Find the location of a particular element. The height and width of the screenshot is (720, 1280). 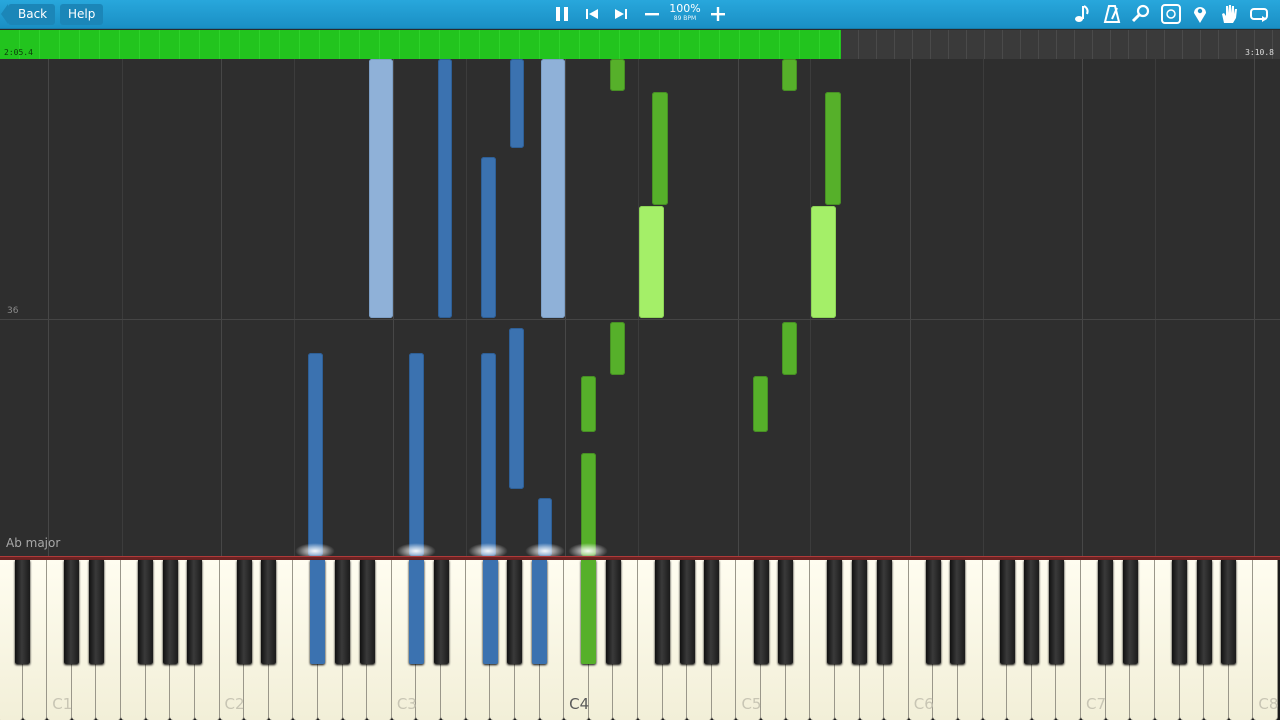

help-button: Help is located at coordinates (82, 14).